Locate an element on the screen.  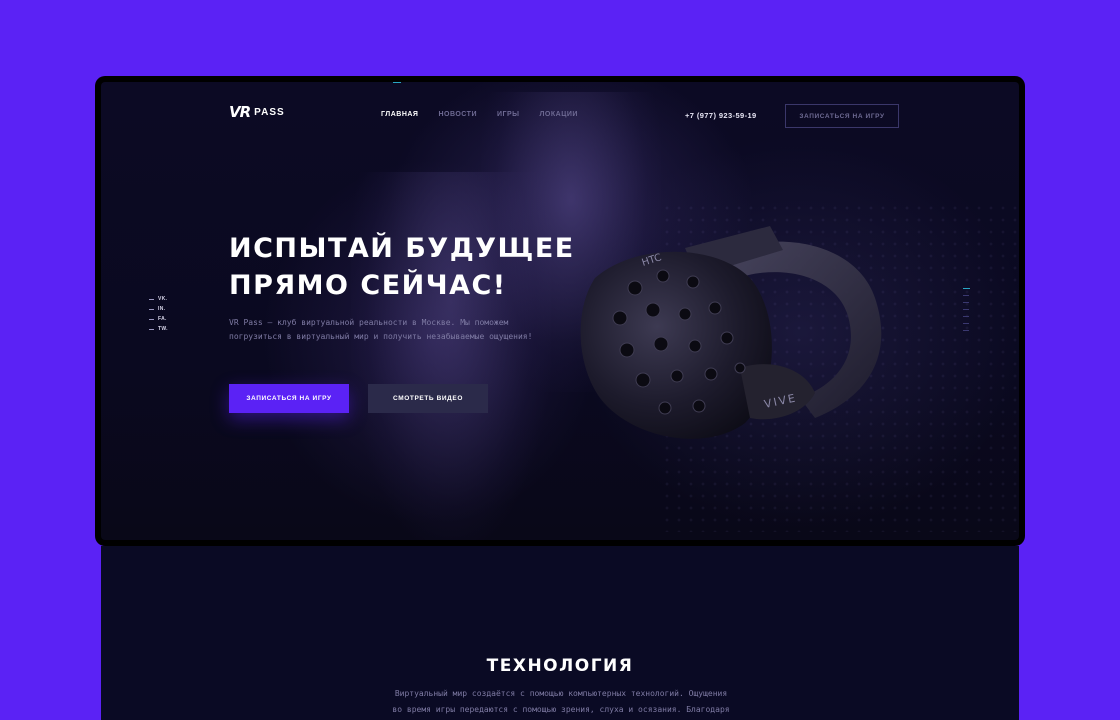
social-links: VK. IN. FA. TW. is located at coordinates (158, 314).